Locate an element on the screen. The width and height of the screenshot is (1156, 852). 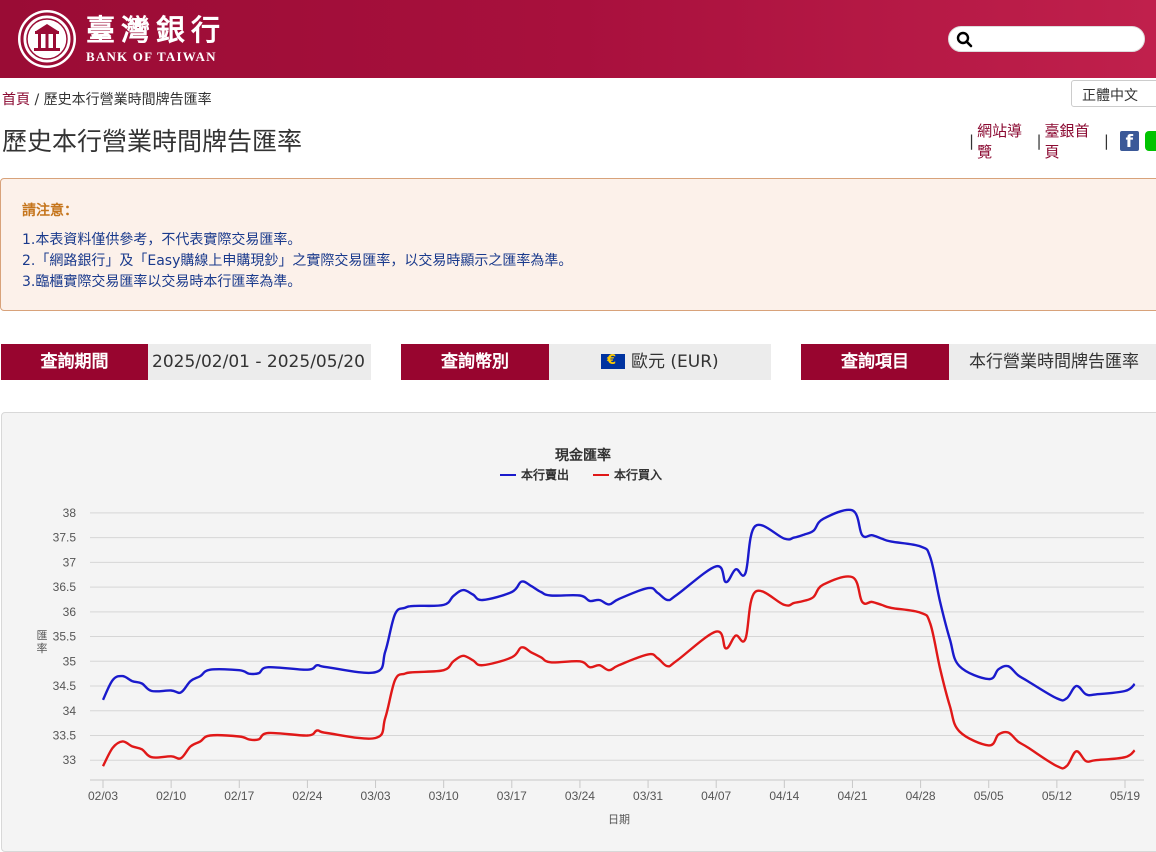
page-title: 歷史本行營業時間牌告匯率 is located at coordinates (152, 141).